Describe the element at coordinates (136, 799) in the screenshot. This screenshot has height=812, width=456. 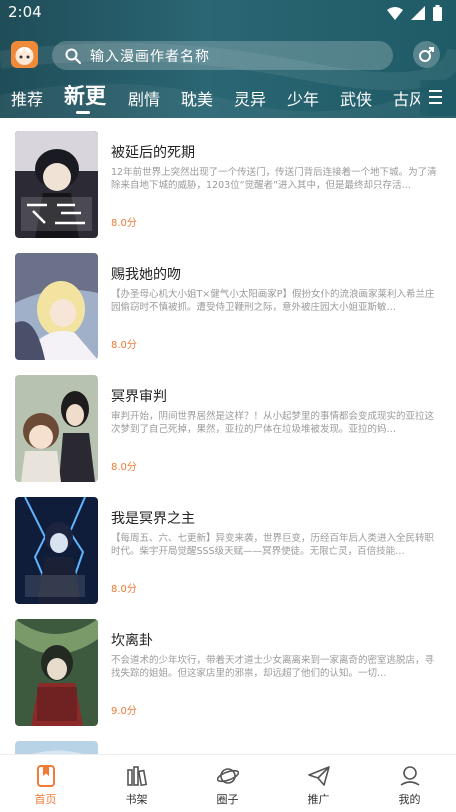
I see `nav-bookshelf-label: 书架` at that location.